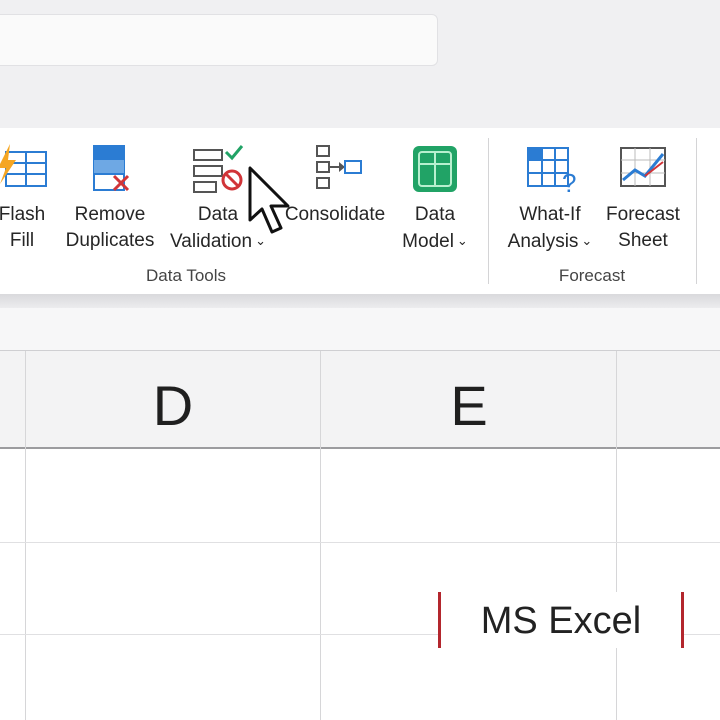 This screenshot has width=720, height=720. What do you see at coordinates (26, 197) in the screenshot?
I see `flash-fill-button: Flash Fill` at bounding box center [26, 197].